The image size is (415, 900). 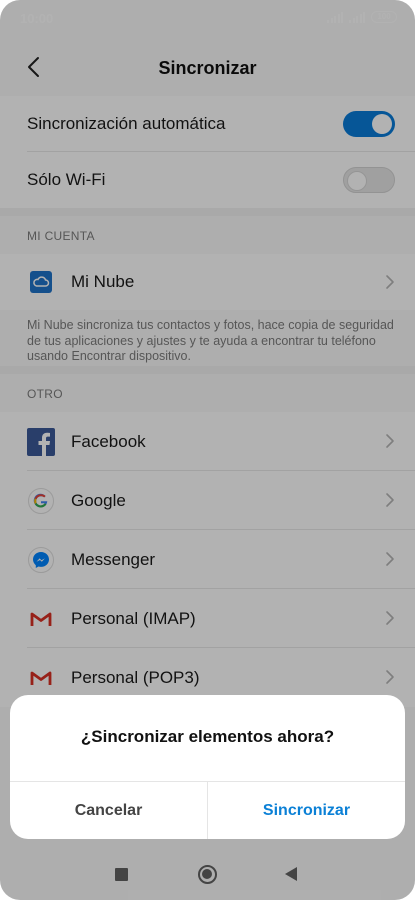 What do you see at coordinates (121, 874) in the screenshot?
I see `recent-apps-icon` at bounding box center [121, 874].